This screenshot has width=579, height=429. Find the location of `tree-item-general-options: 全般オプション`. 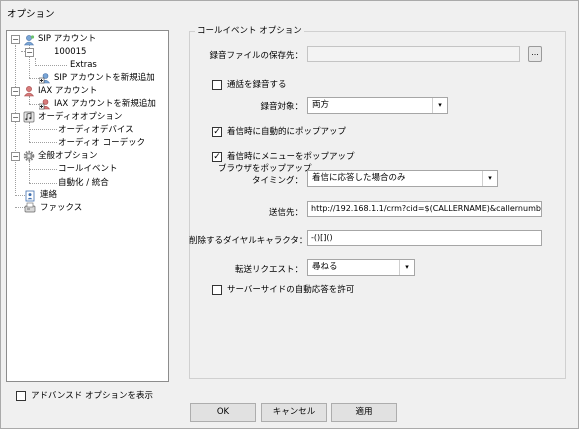

tree-item-general-options: 全般オプション is located at coordinates (68, 156).